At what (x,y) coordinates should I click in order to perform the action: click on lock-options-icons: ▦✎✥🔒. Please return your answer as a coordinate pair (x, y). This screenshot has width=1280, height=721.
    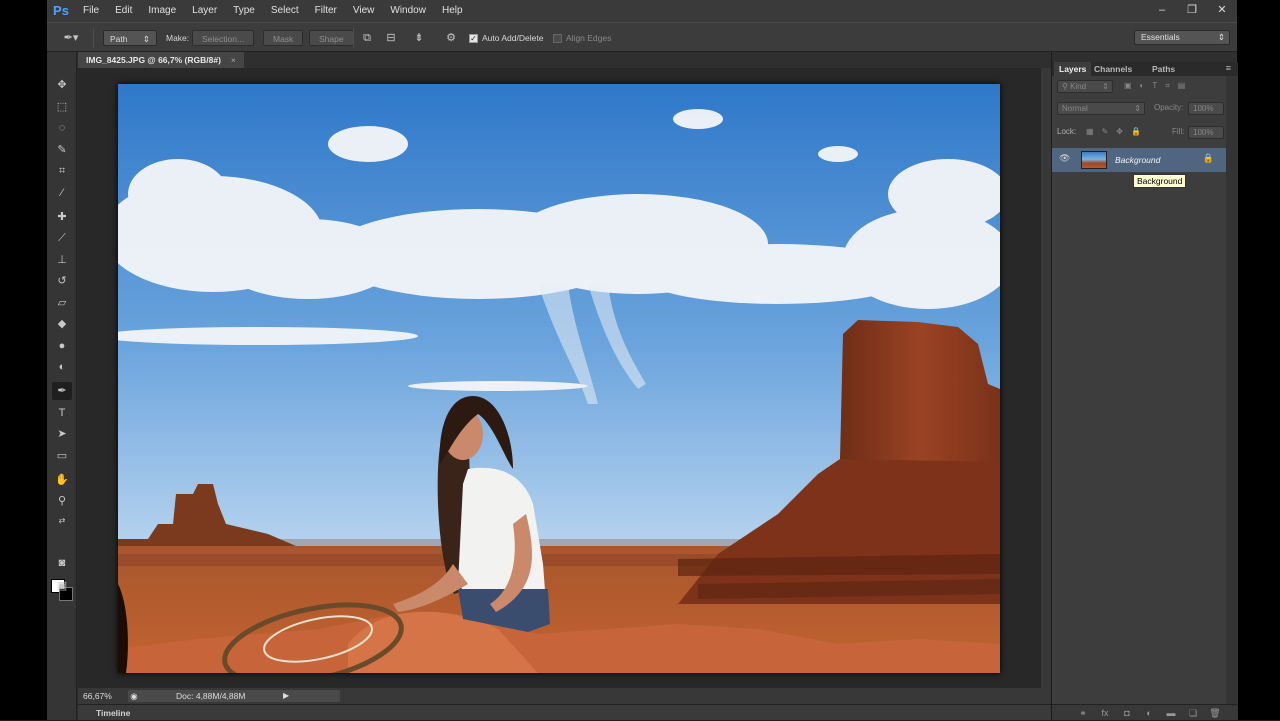
    Looking at the image, I should click on (1117, 132).